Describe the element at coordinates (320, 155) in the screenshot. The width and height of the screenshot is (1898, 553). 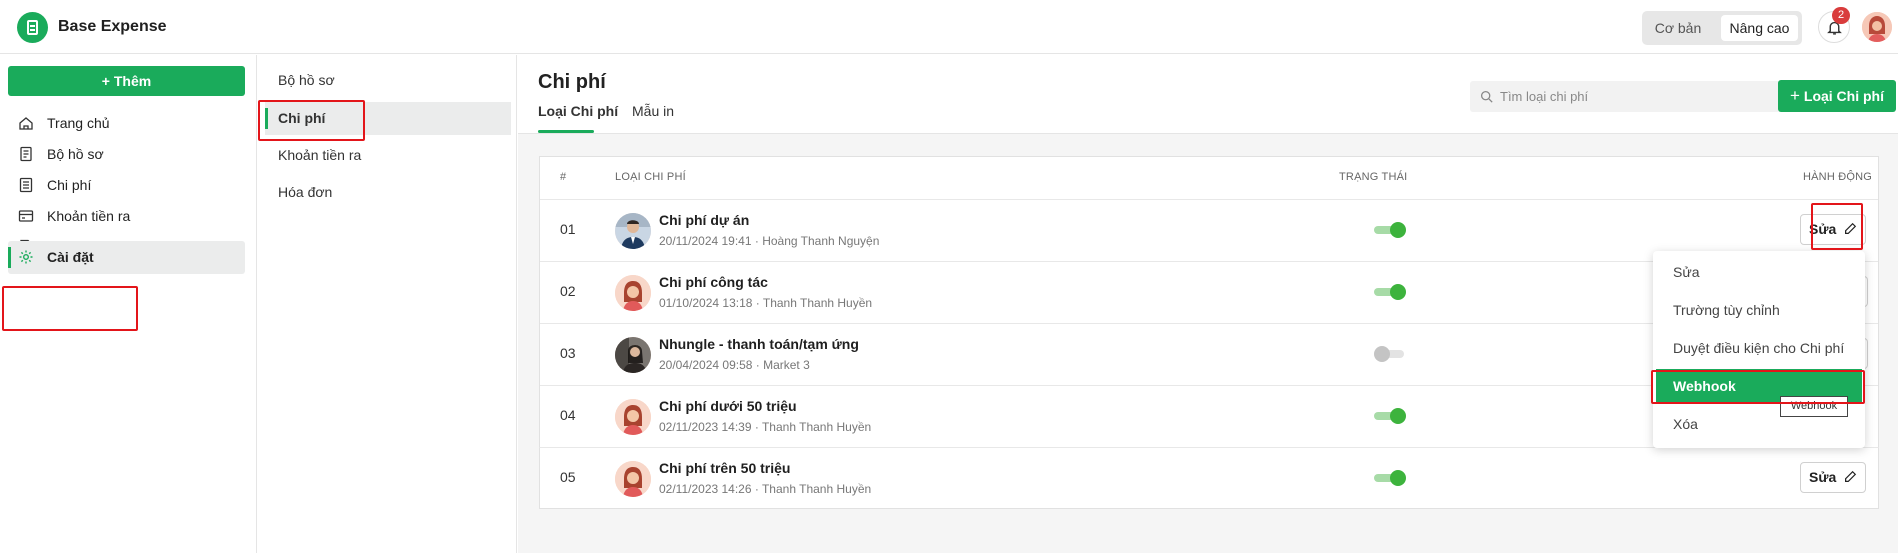
I see `submenu-item-label: Khoản tiền ra` at that location.